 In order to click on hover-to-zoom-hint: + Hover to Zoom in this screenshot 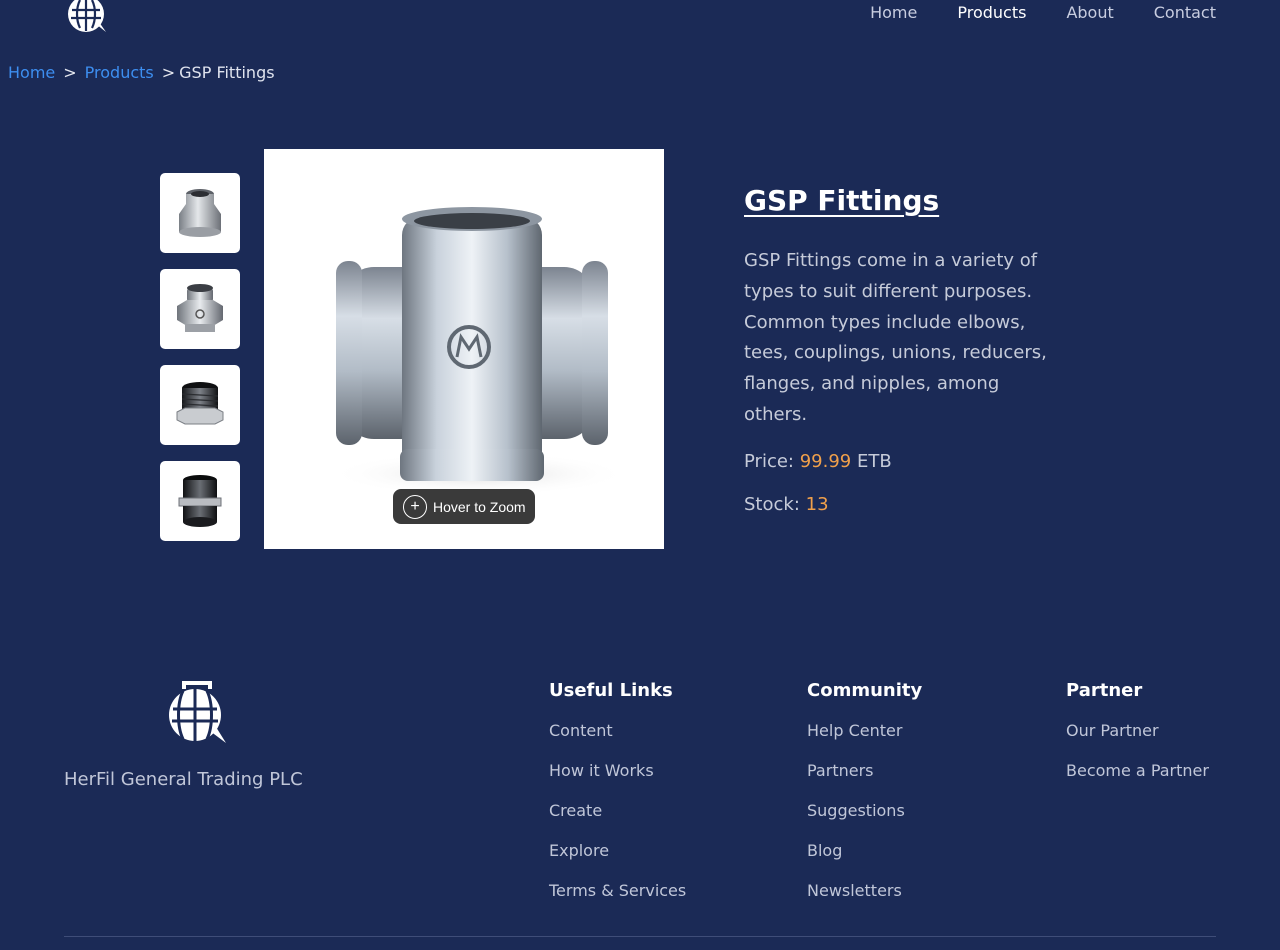, I will do `click(464, 506)`.